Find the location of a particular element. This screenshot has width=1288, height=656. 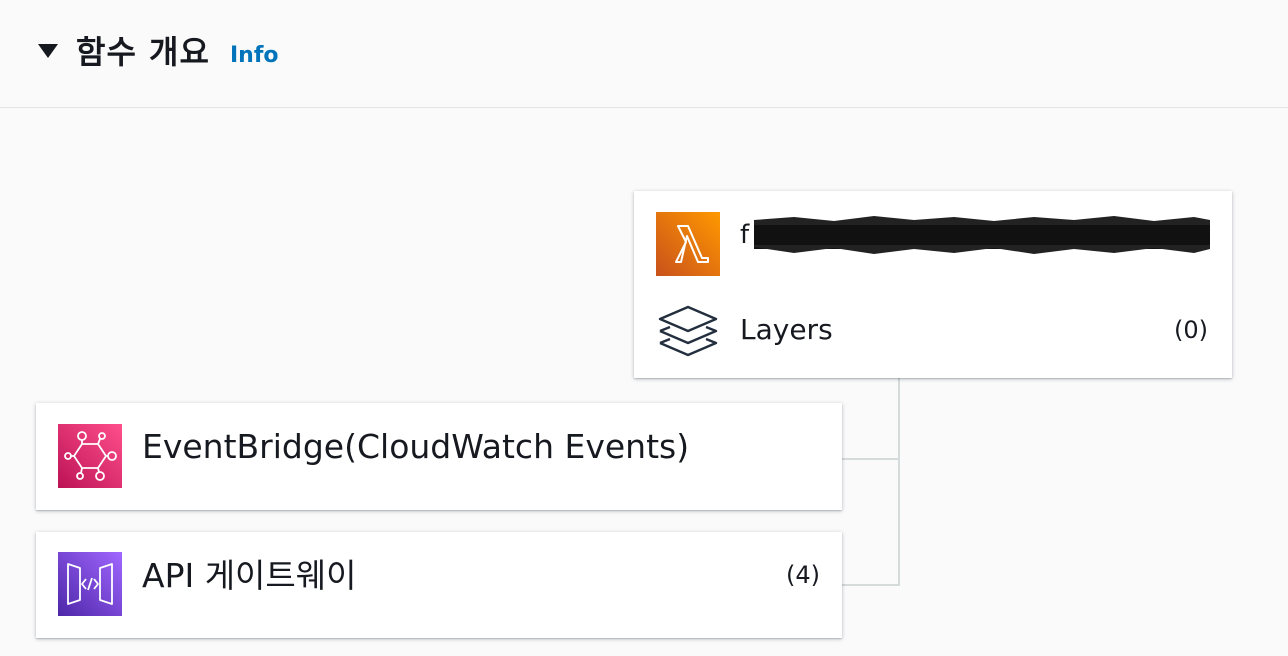

lambda-icon is located at coordinates (688, 244).